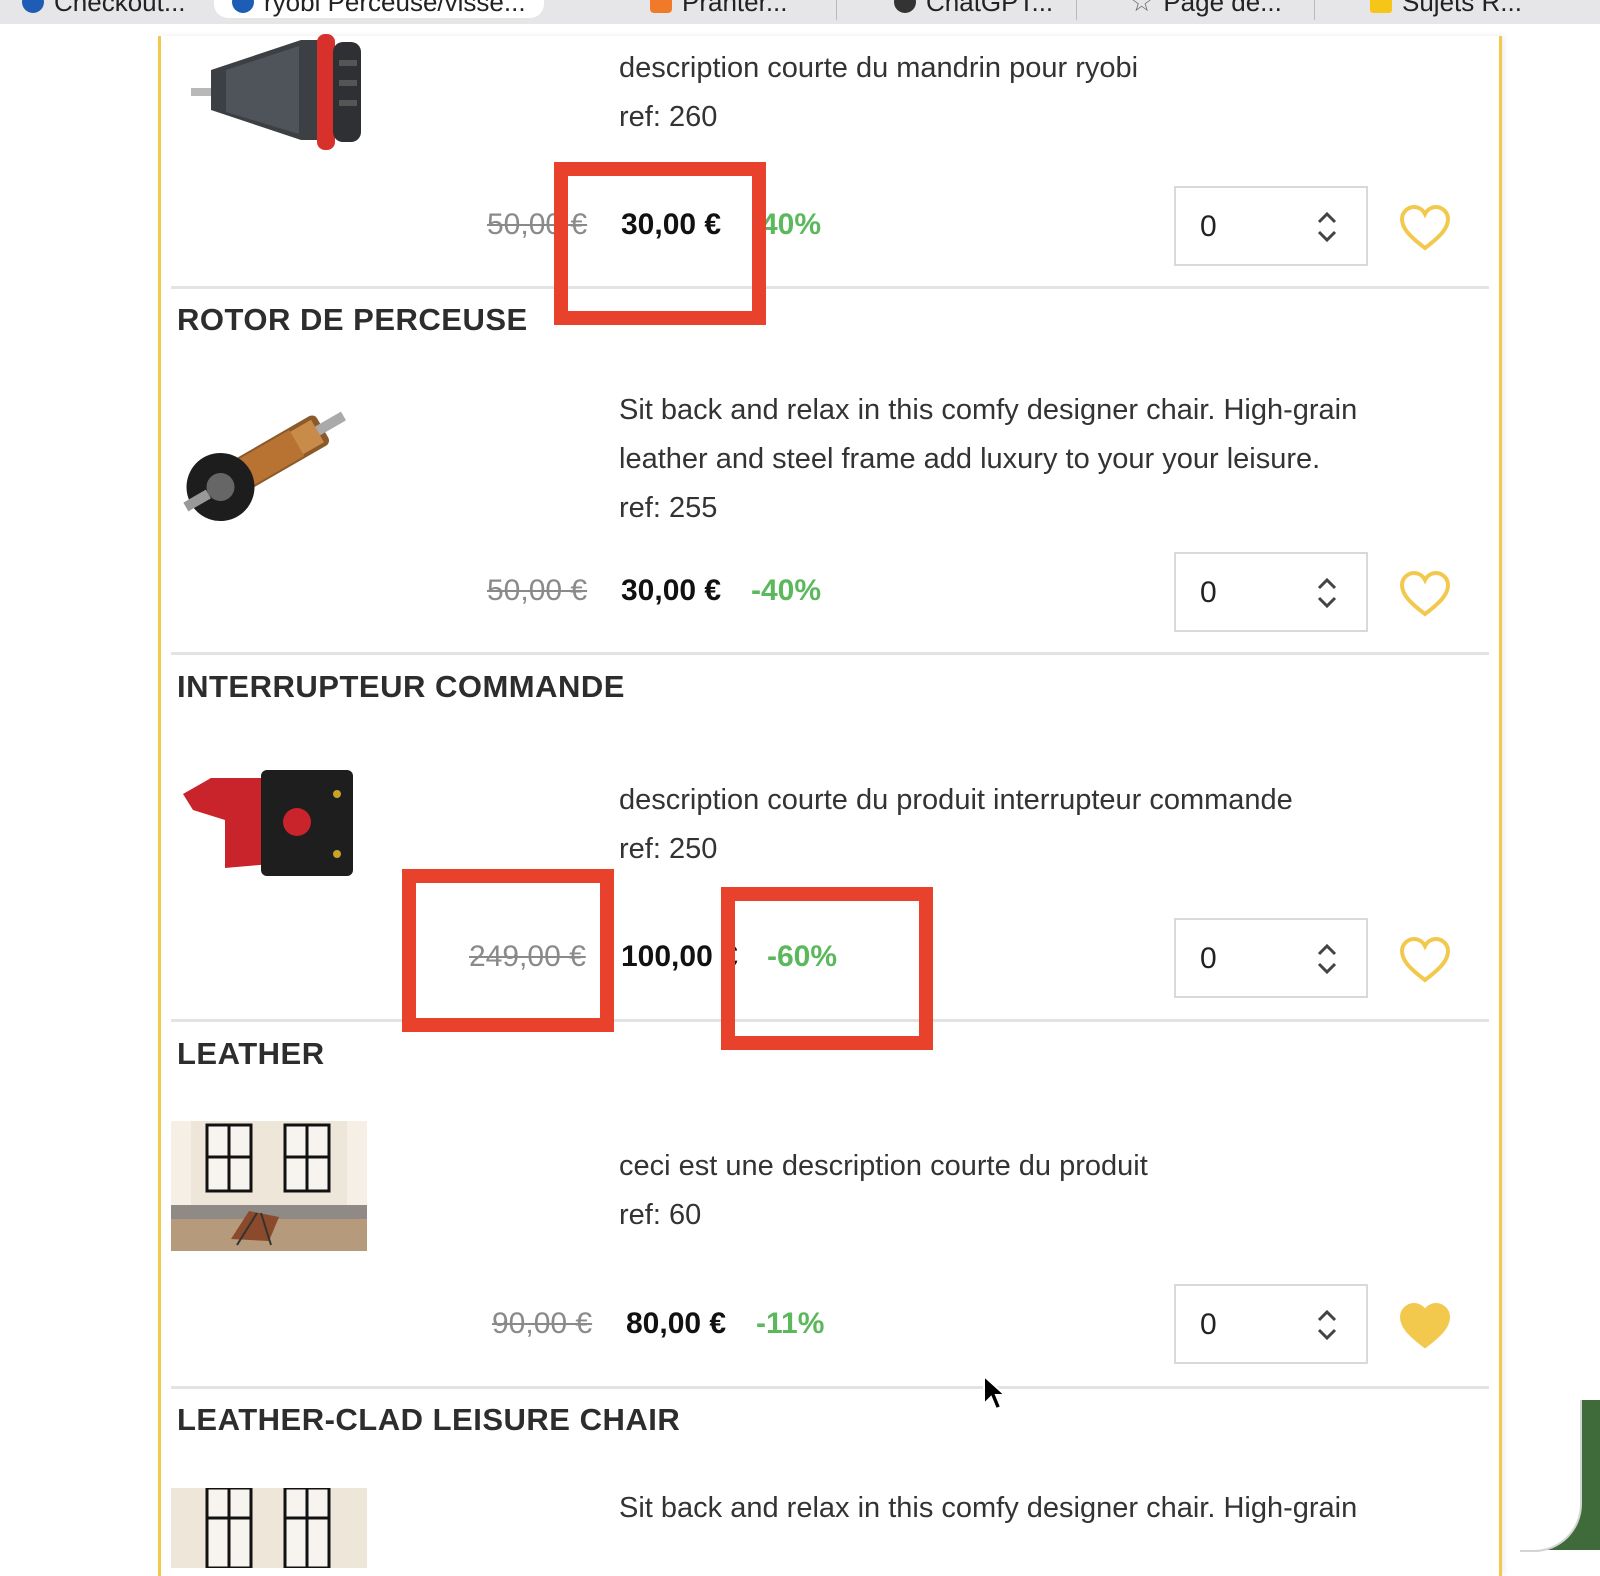 The width and height of the screenshot is (1600, 1576). Describe the element at coordinates (660, 1215) in the screenshot. I see `product-ref: ref: 60` at that location.